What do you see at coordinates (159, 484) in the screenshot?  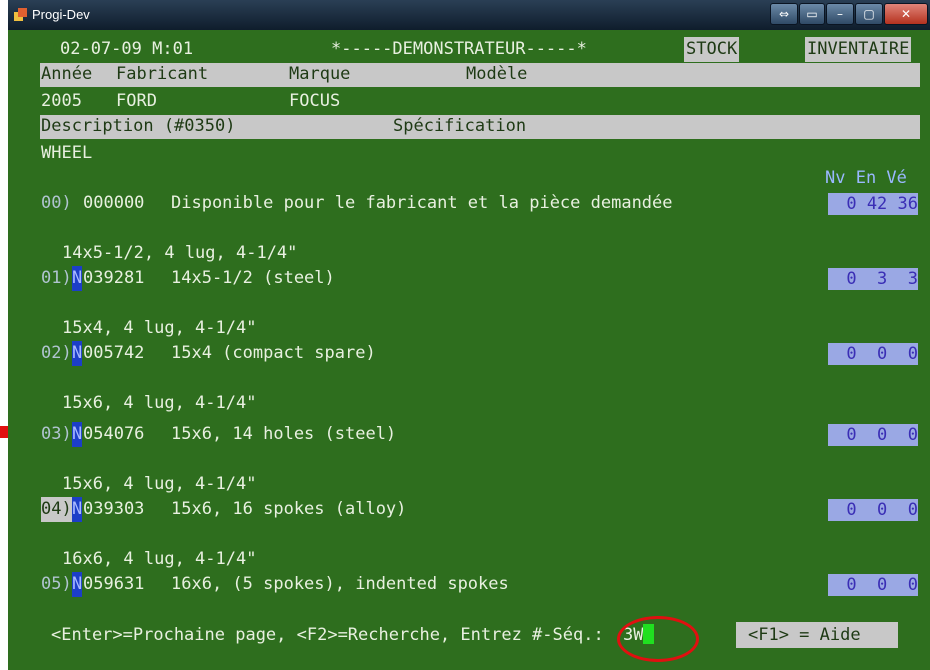 I see `item-04-spec: 15x6, 4 lug, 4-1/4"` at bounding box center [159, 484].